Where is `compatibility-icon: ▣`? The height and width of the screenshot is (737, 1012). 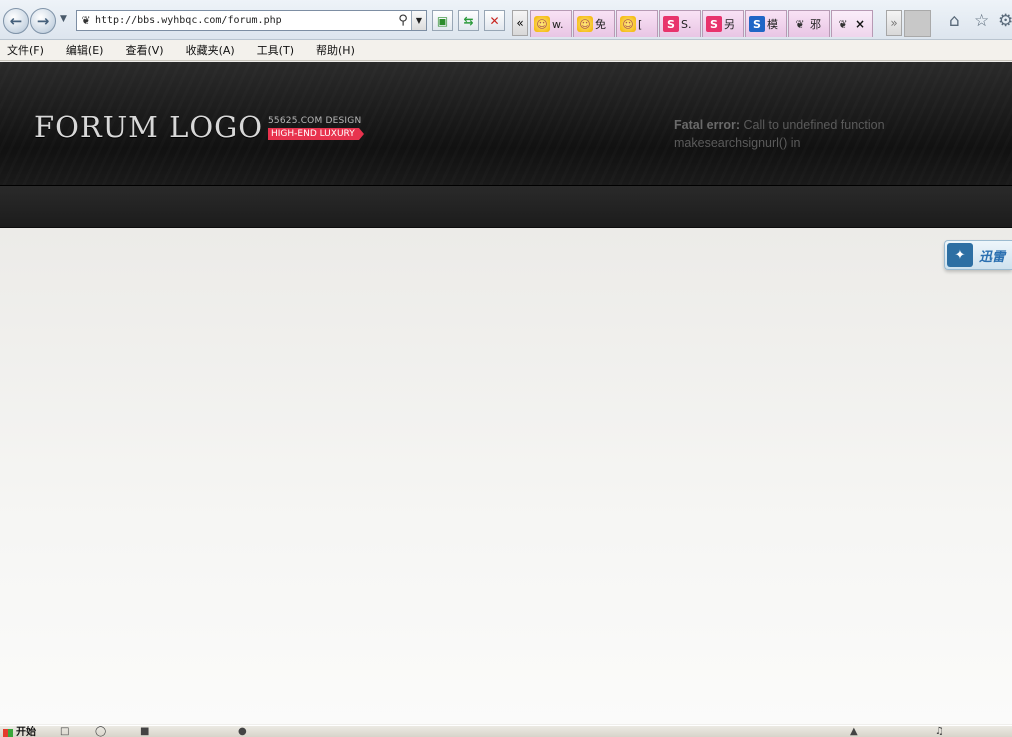
compatibility-icon: ▣ is located at coordinates (442, 20).